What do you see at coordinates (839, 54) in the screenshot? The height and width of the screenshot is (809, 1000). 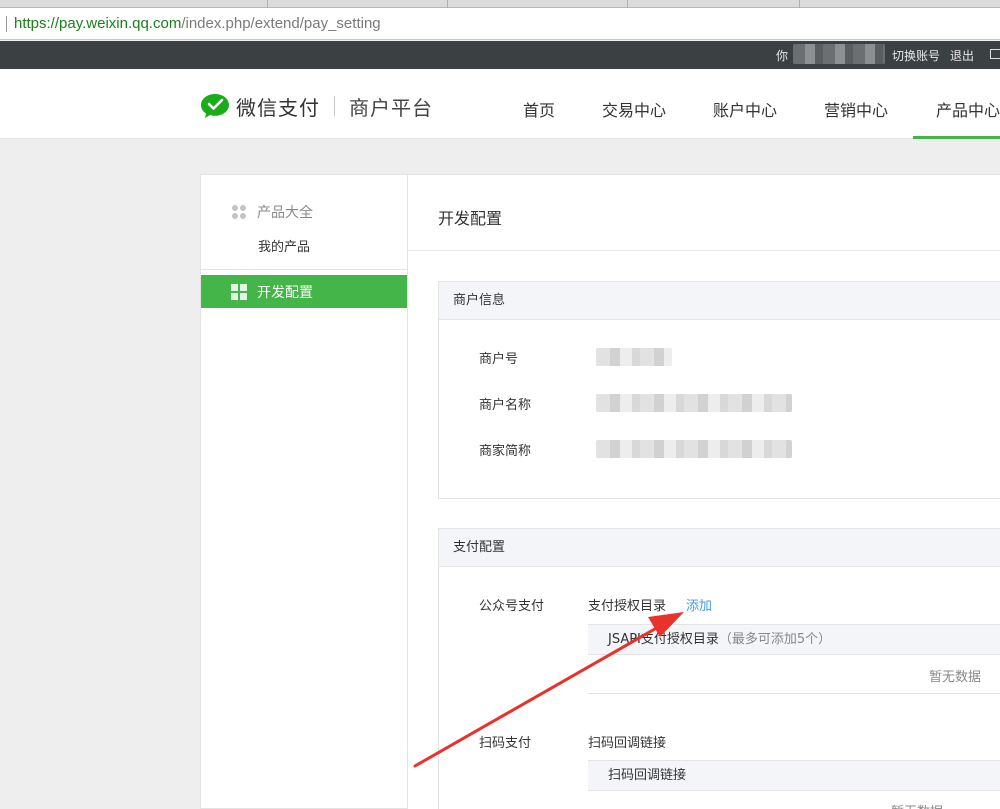 I see `blurred-username` at bounding box center [839, 54].